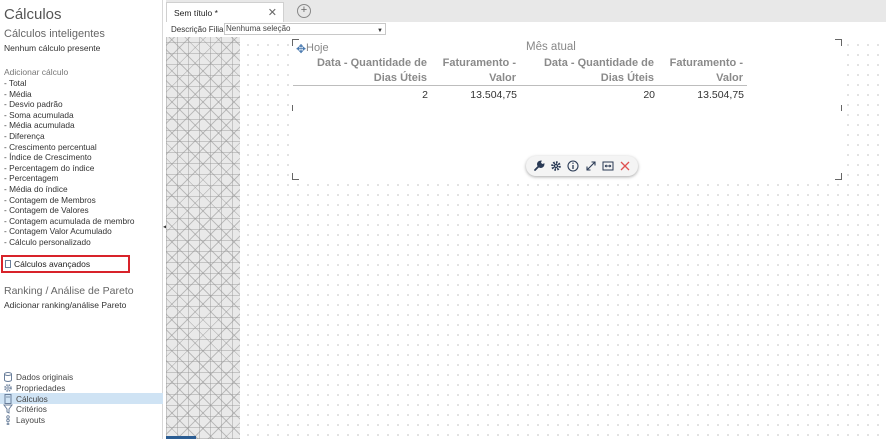  What do you see at coordinates (81, 388) in the screenshot?
I see `nav-properties: Propriedades` at bounding box center [81, 388].